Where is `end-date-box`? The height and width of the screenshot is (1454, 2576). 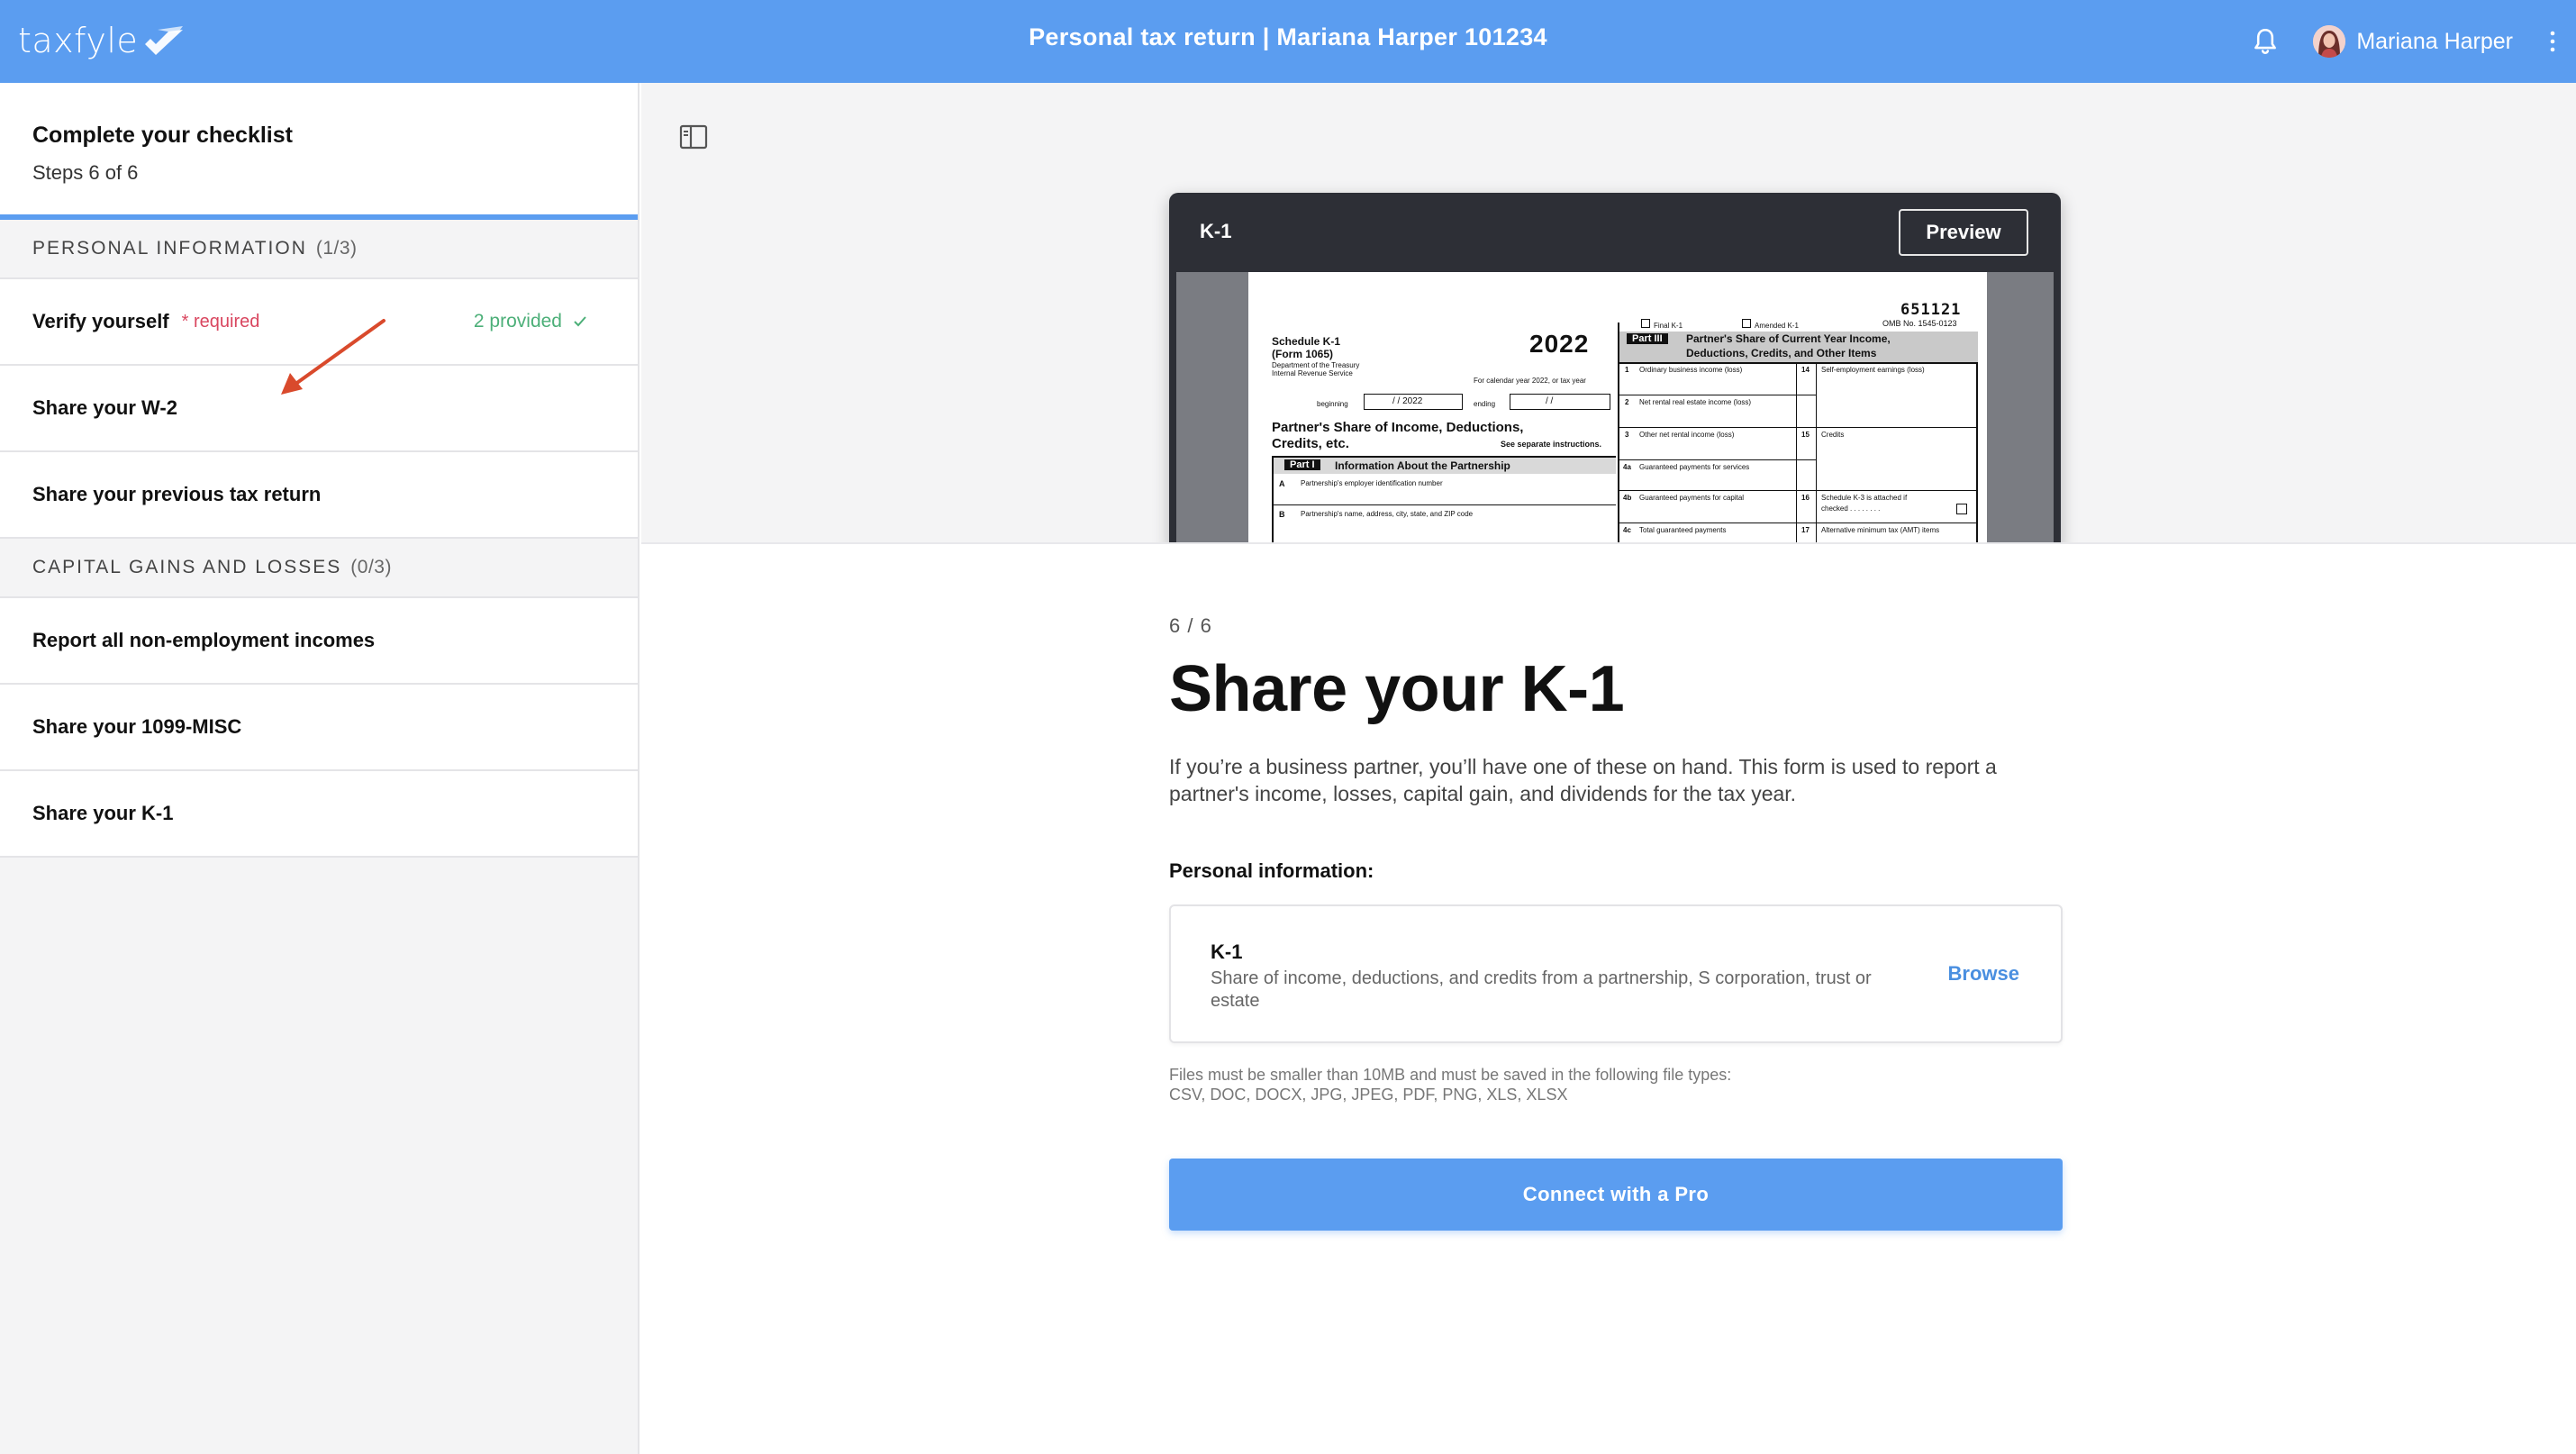 end-date-box is located at coordinates (1560, 402).